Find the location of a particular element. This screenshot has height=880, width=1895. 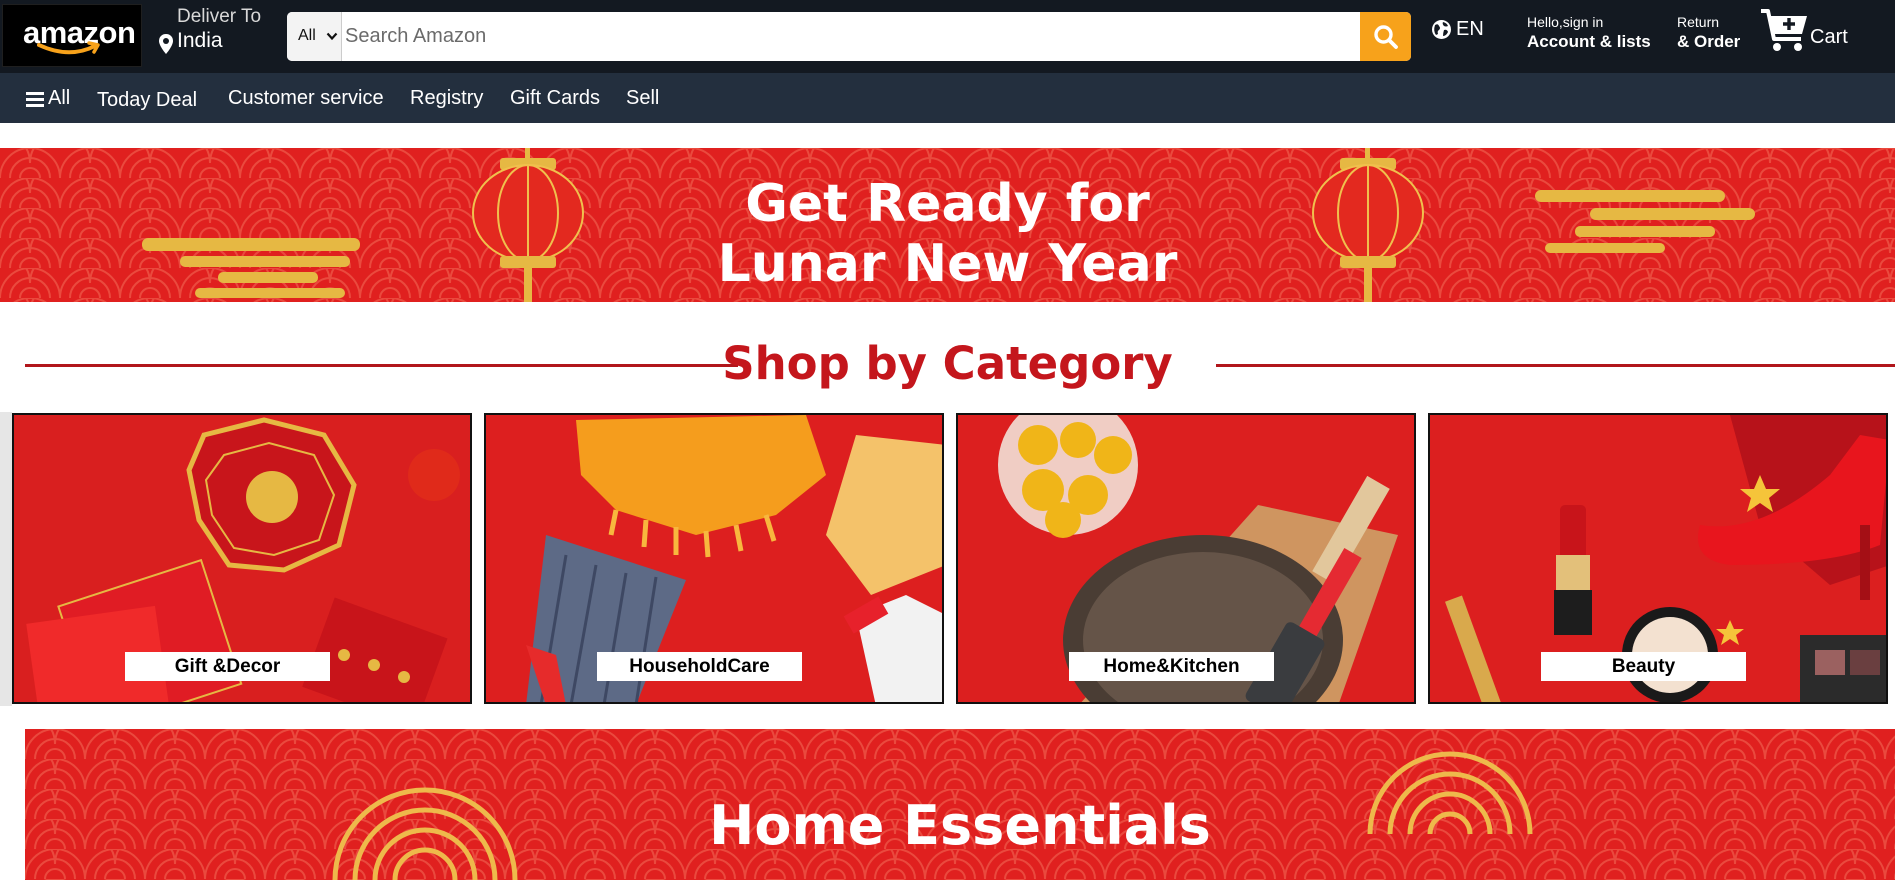

deliver-label: Deliver To is located at coordinates (219, 16).